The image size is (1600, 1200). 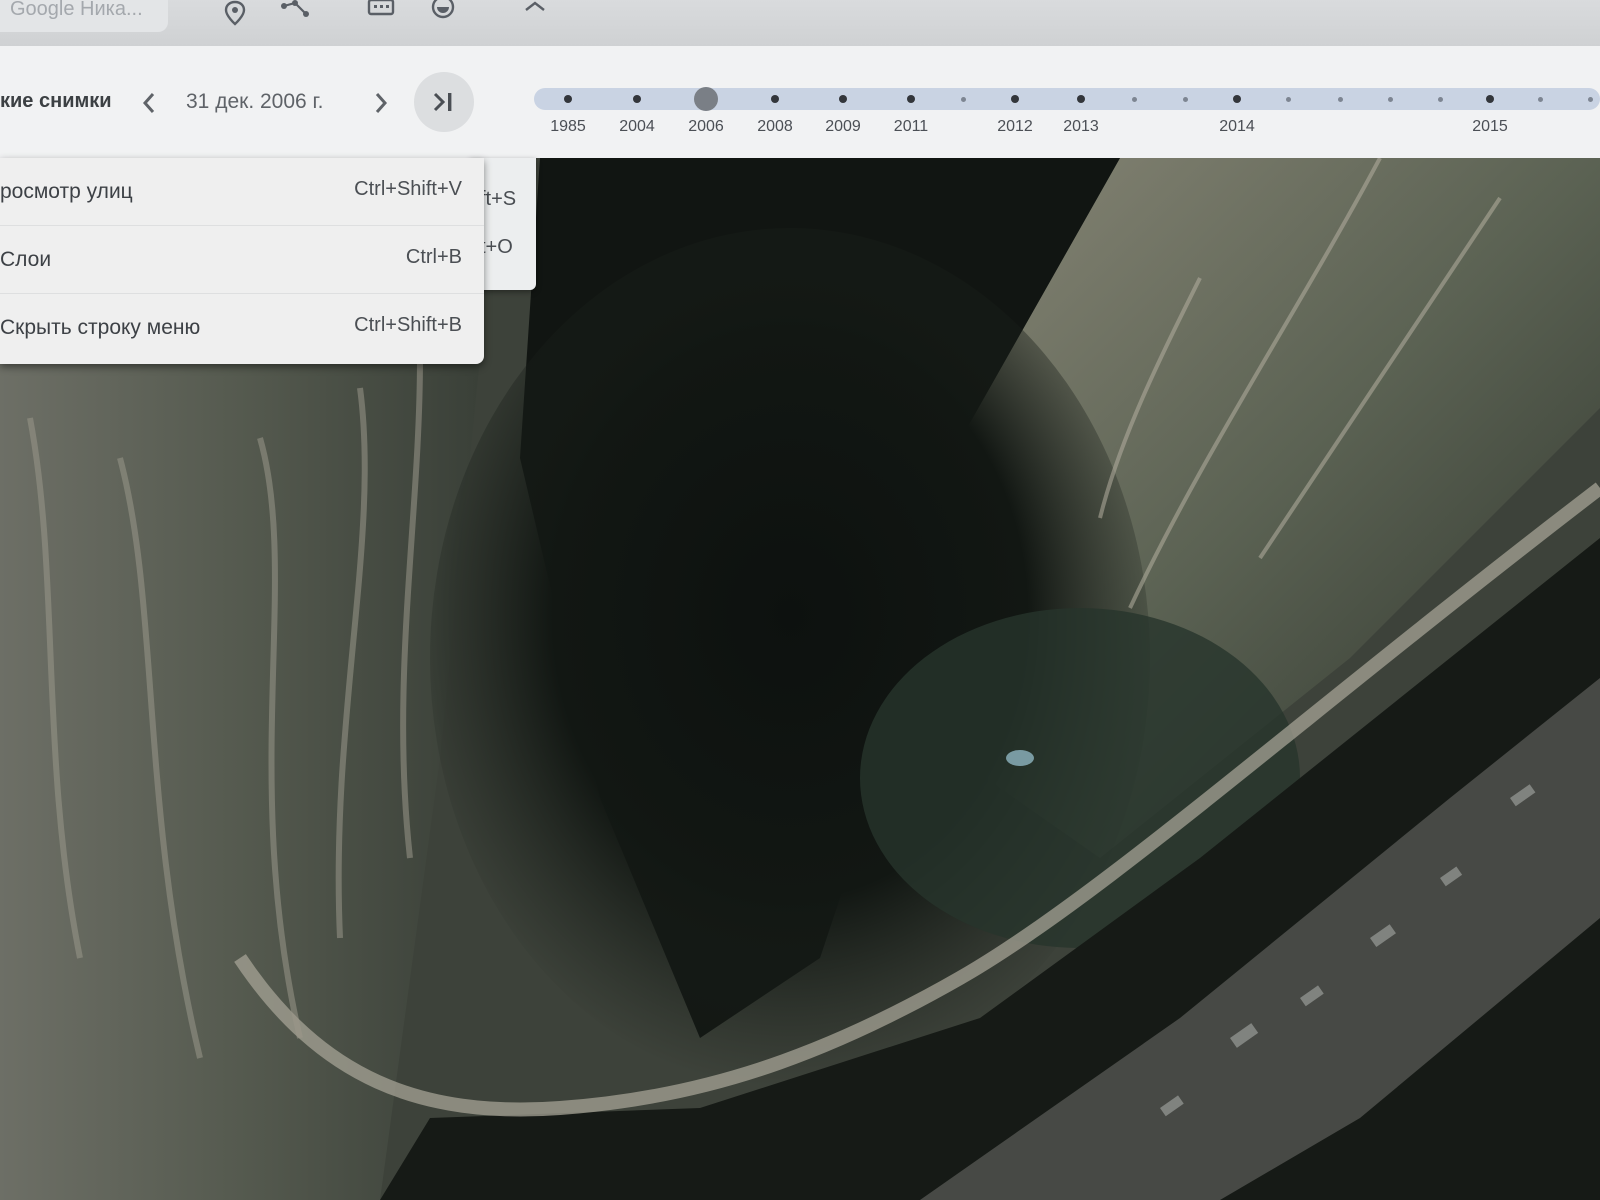 I want to click on menu-item-shortcut: Ctrl+B, so click(x=433, y=257).